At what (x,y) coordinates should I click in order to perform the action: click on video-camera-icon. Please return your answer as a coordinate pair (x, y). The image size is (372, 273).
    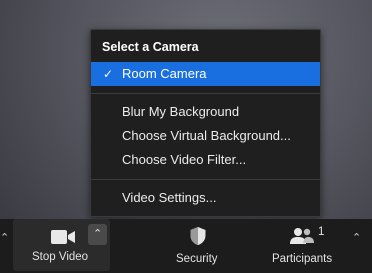
    Looking at the image, I should click on (63, 237).